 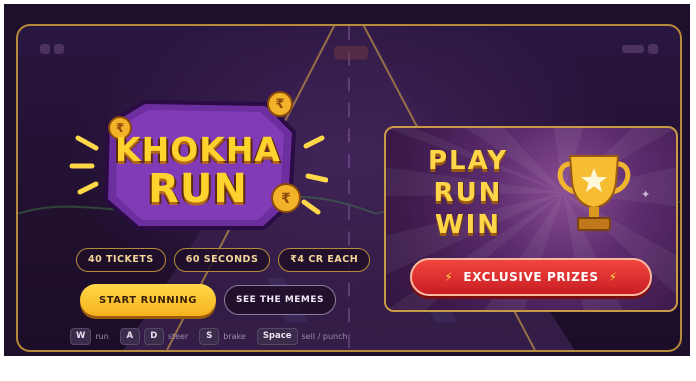 What do you see at coordinates (198, 149) in the screenshot?
I see `logo-title-line1: KHOKHA` at bounding box center [198, 149].